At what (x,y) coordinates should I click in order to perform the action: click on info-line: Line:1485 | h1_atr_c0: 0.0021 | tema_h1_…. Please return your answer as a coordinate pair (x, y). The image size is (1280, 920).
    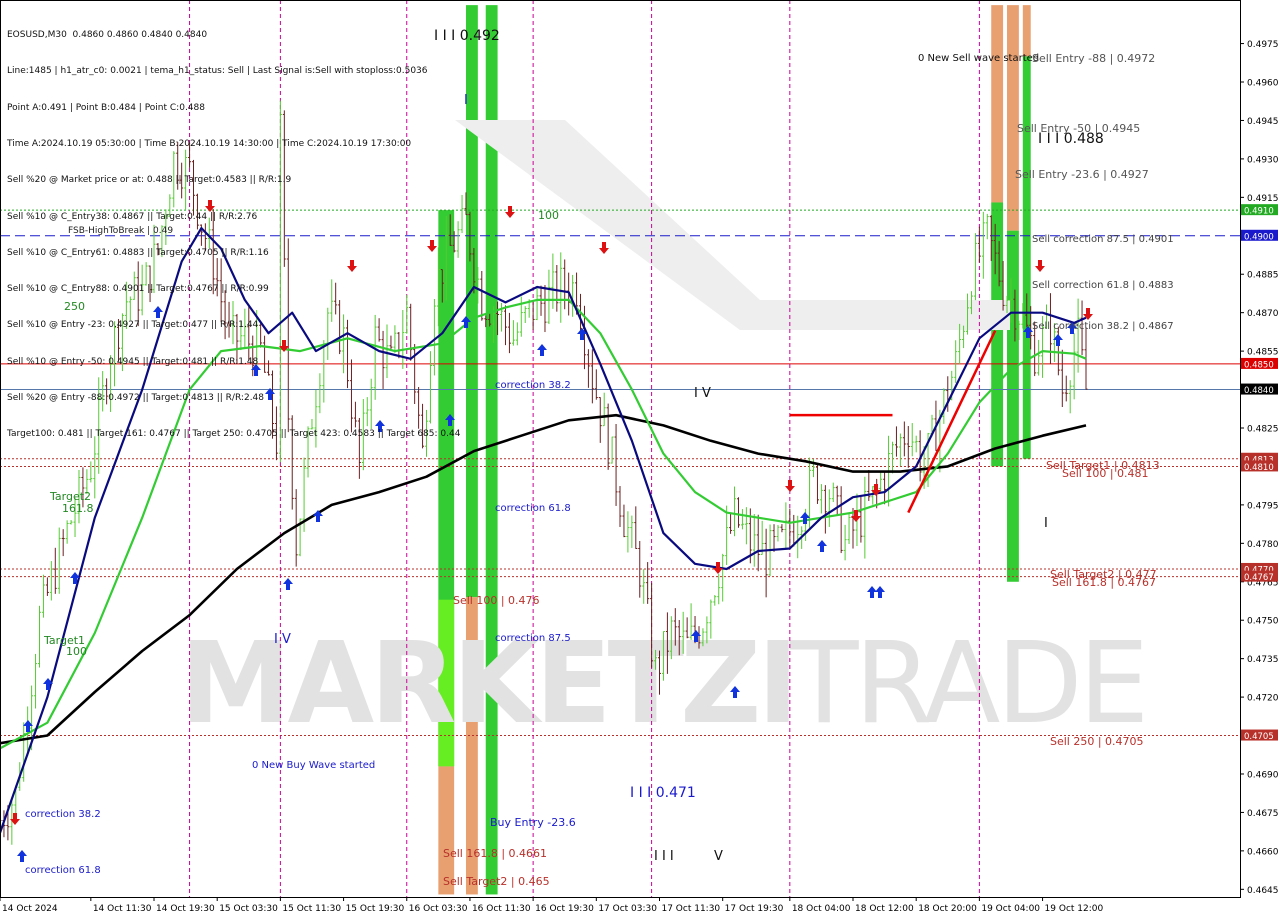
    Looking at the image, I should click on (217, 71).